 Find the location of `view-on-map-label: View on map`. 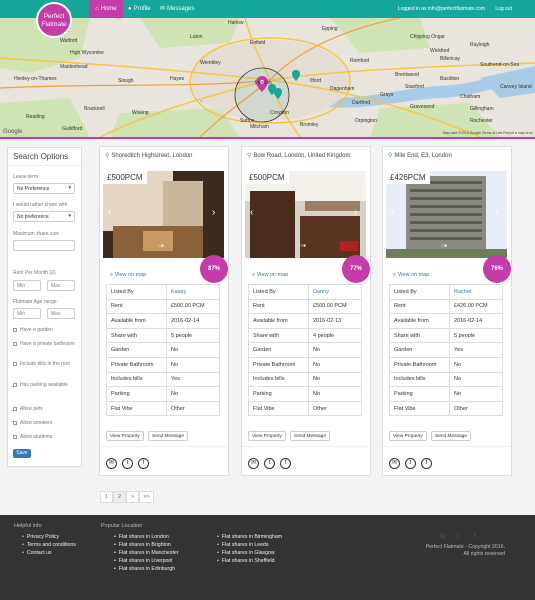

view-on-map-label: View on map is located at coordinates (272, 275).